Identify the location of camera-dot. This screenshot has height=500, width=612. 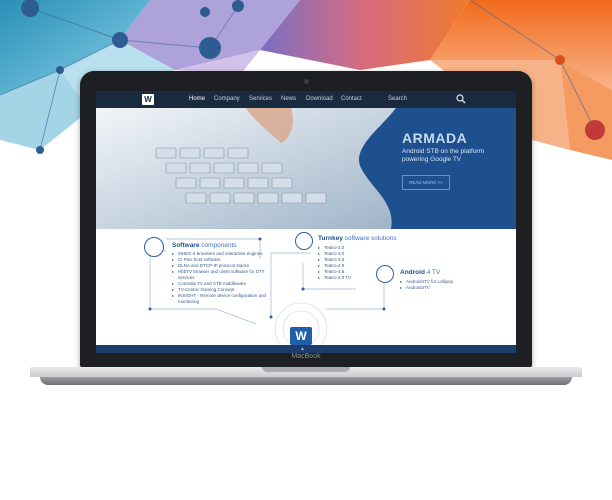
(306, 81).